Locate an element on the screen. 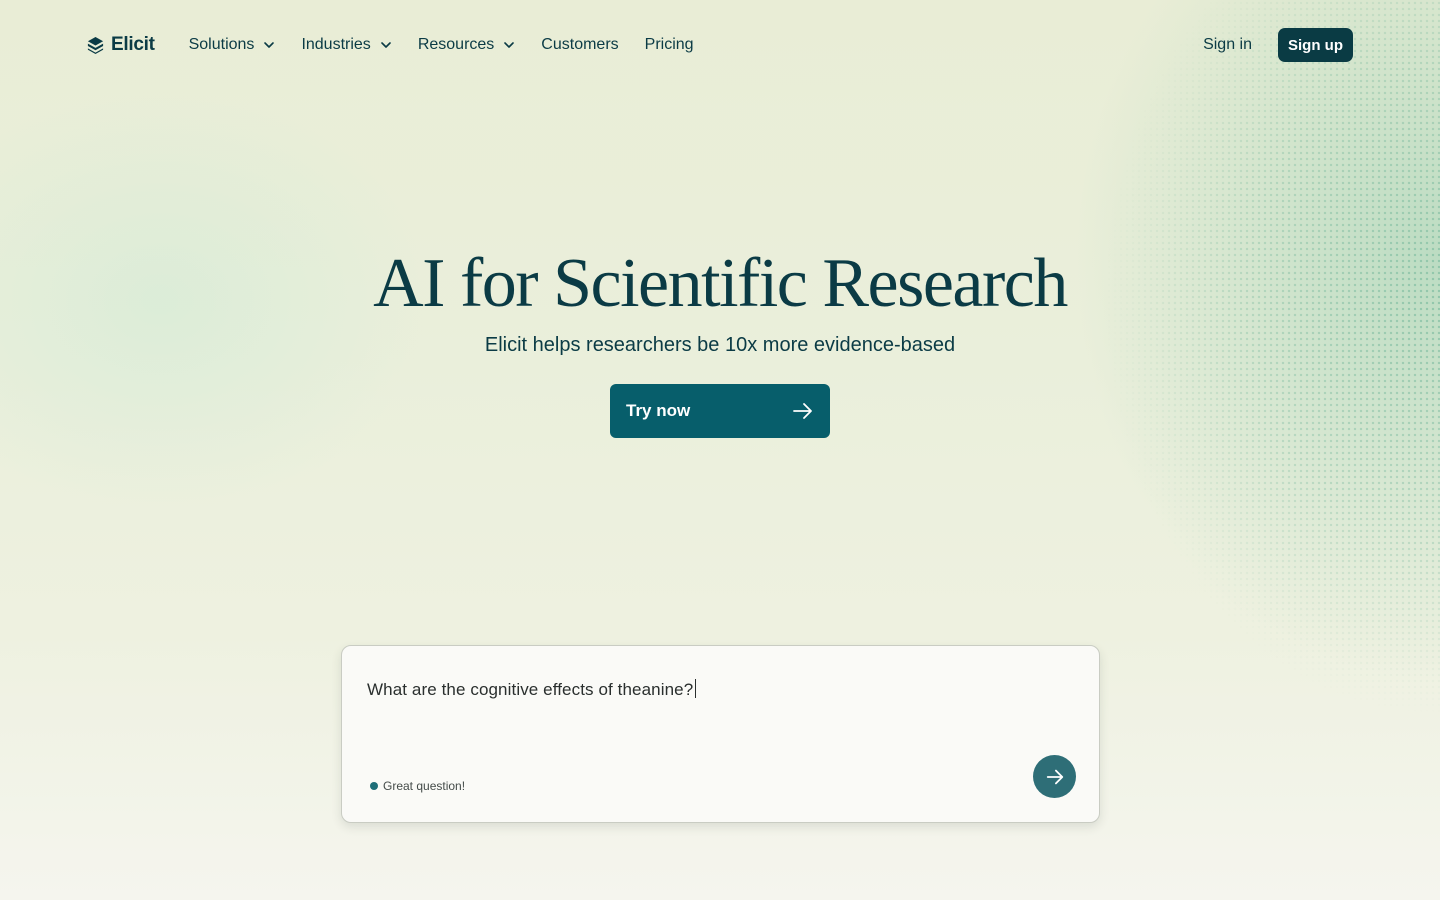  status-text: Great question! is located at coordinates (424, 786).